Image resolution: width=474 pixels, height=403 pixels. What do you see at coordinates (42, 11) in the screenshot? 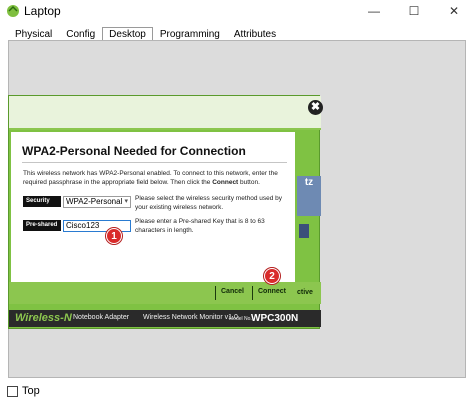
I see `window-title: Laptop` at bounding box center [42, 11].